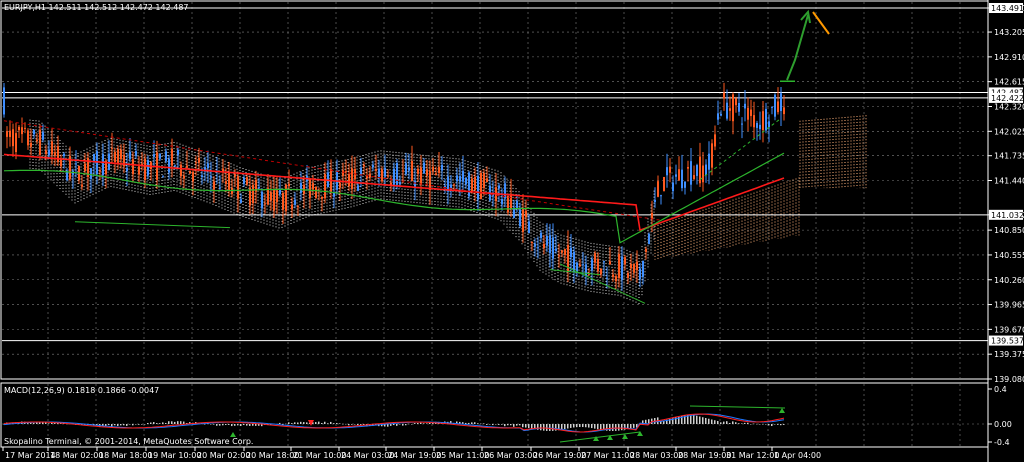 The width and height of the screenshot is (1024, 462). Describe the element at coordinates (414, 455) in the screenshot. I see `time-tick-label: 24 Mar 19:00` at that location.